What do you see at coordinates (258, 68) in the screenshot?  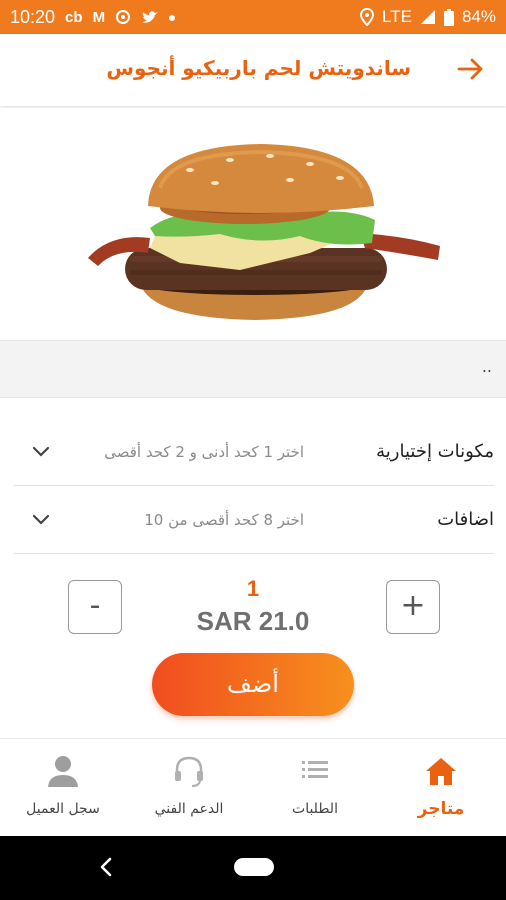 I see `page-title: ساندويتش لحم باربيكيو أنجوس` at bounding box center [258, 68].